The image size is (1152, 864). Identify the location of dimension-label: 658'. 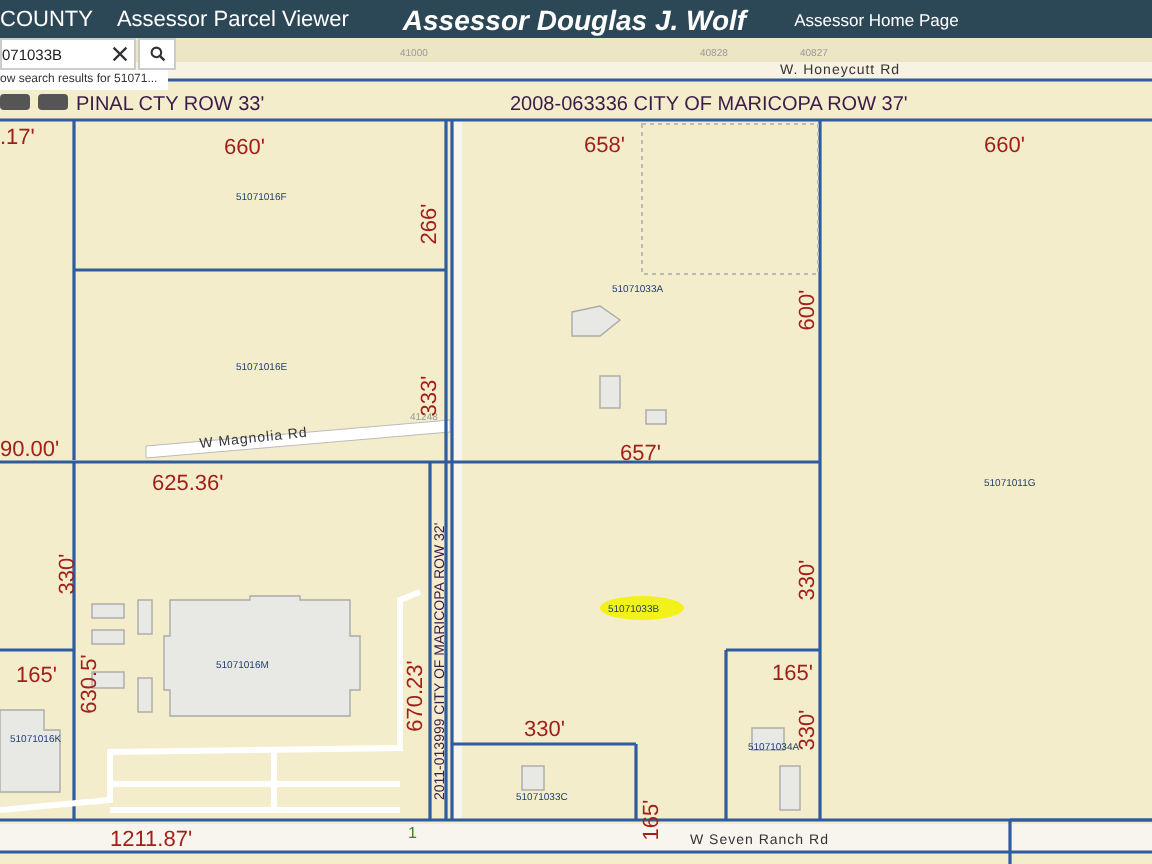
(604, 146).